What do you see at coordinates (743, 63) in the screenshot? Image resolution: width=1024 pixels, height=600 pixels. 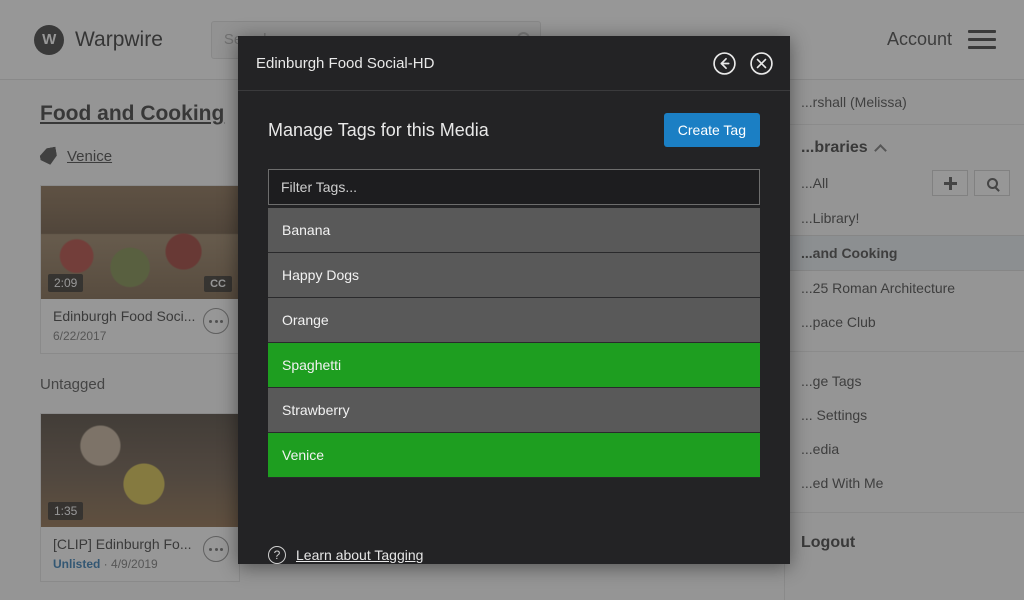 I see `modal-header-actions` at bounding box center [743, 63].